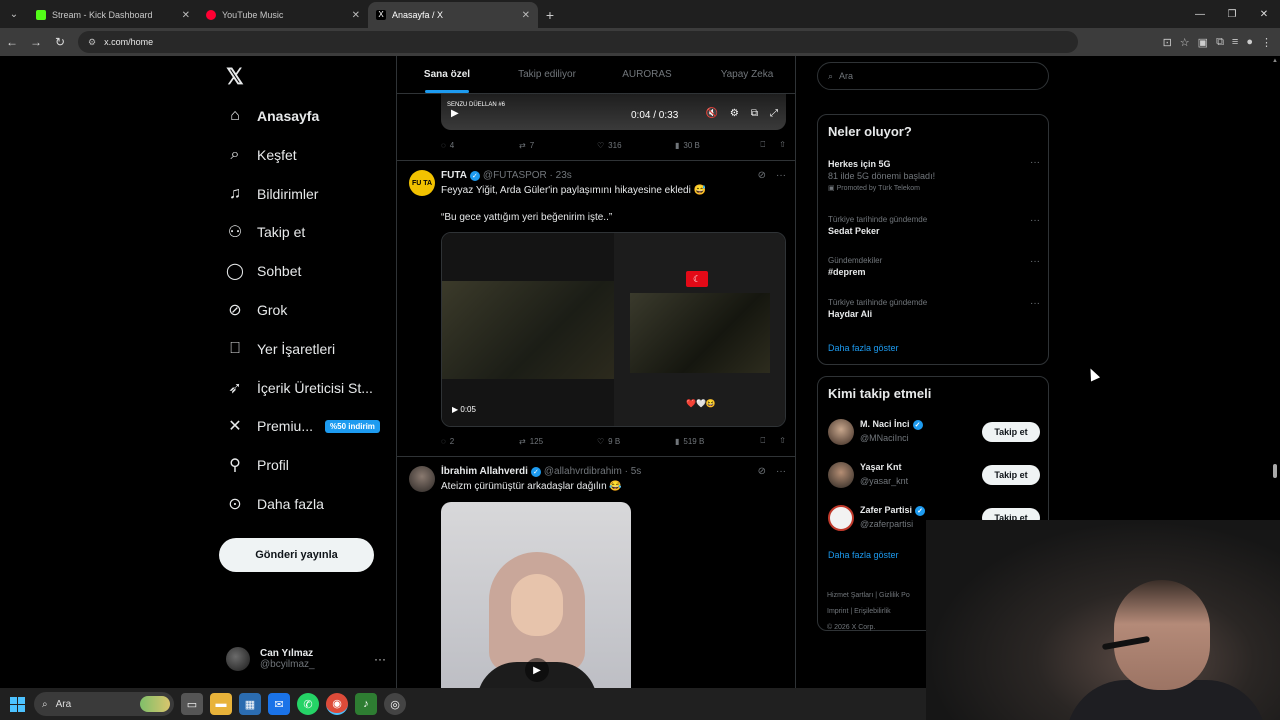 The image size is (1280, 720). Describe the element at coordinates (306, 659) in the screenshot. I see `account-switcher: Can Yılmaz @bcyilmaz_ ···` at that location.